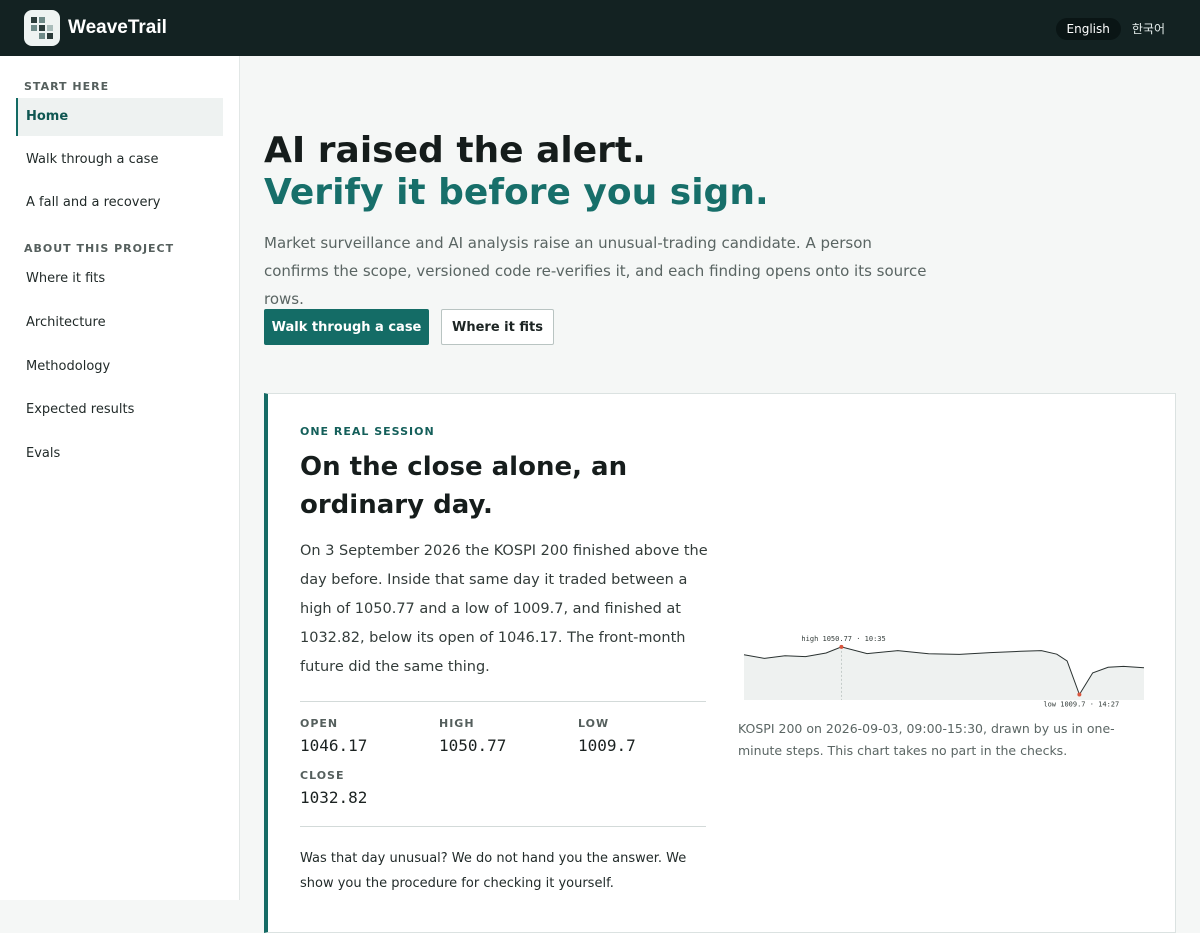 Image resolution: width=1200 pixels, height=933 pixels. I want to click on chart-low-label: low 1009.7 · 14:27, so click(1081, 705).